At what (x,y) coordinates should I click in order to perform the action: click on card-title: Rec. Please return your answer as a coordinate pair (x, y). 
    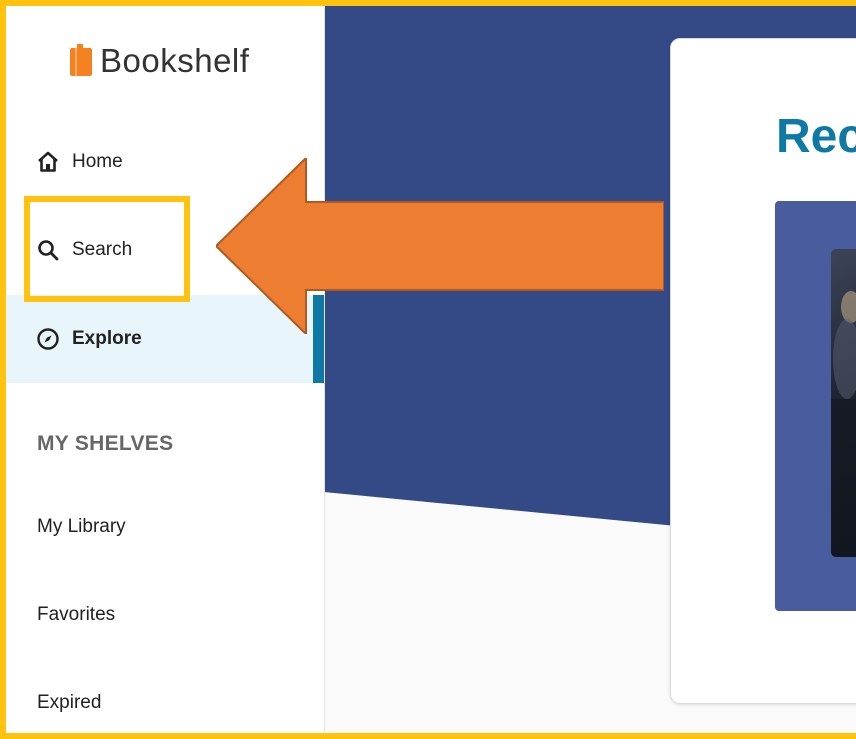
    Looking at the image, I should click on (816, 136).